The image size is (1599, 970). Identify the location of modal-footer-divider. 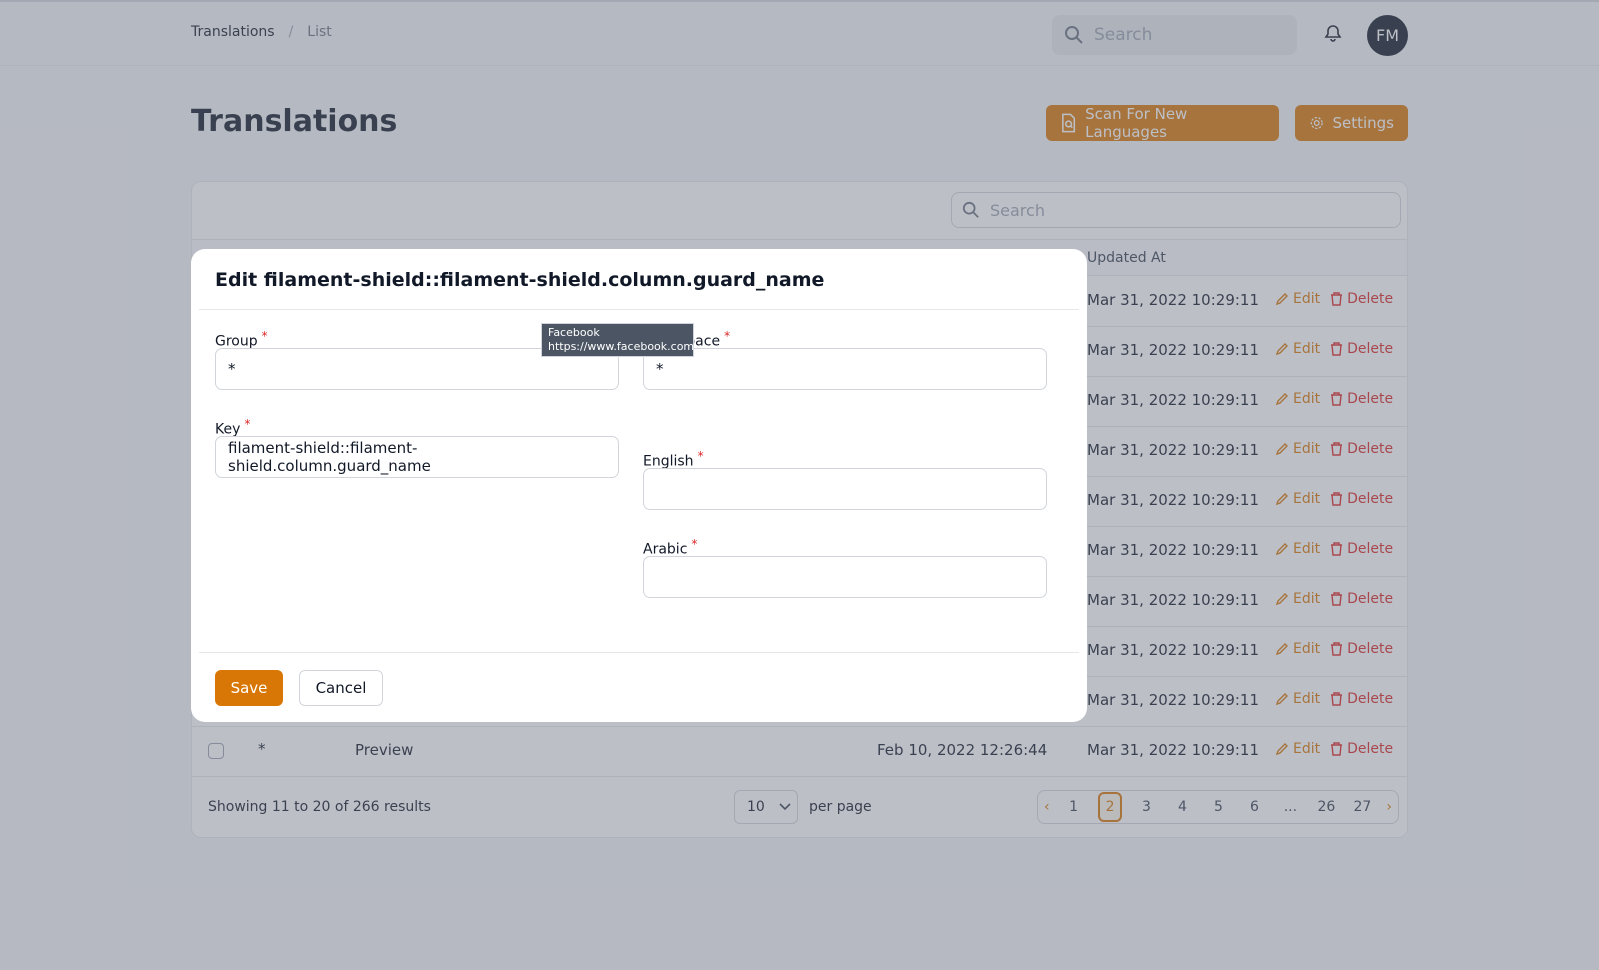
(639, 652).